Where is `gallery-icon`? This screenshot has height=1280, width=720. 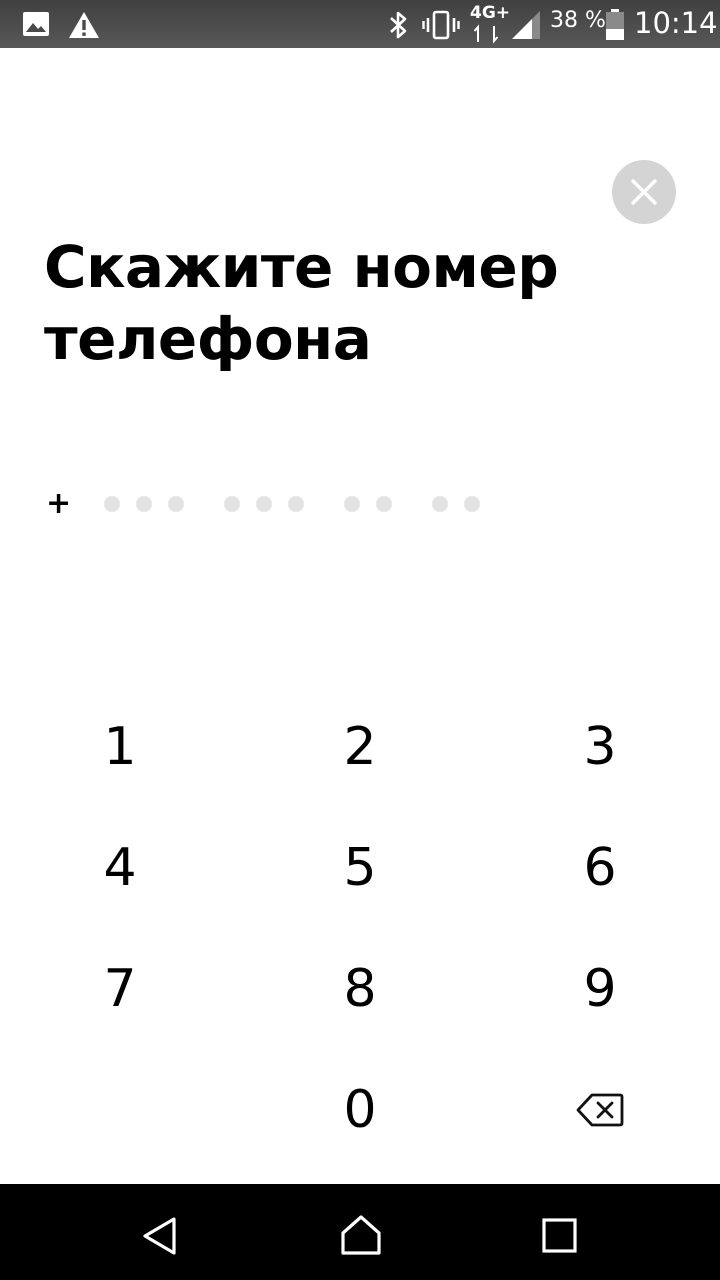
gallery-icon is located at coordinates (36, 24).